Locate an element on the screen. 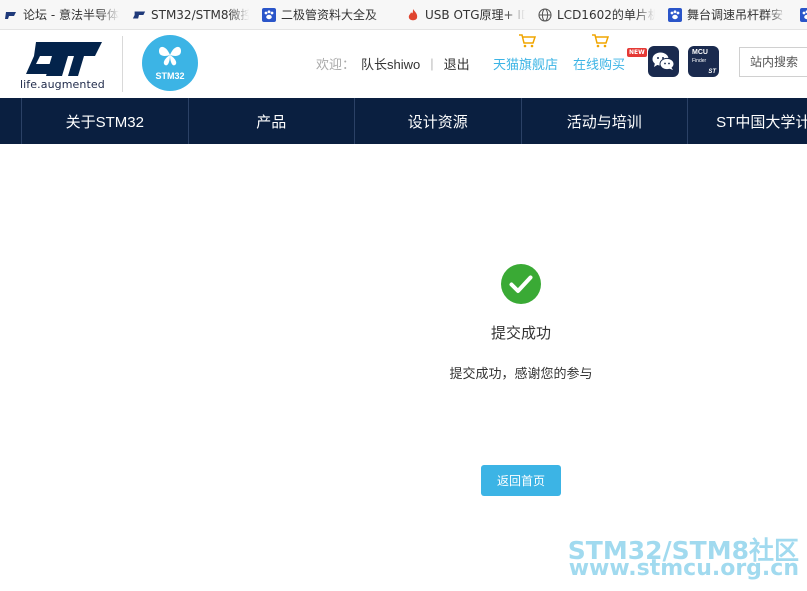 Image resolution: width=807 pixels, height=591 pixels. butterfly-icon is located at coordinates (170, 56).